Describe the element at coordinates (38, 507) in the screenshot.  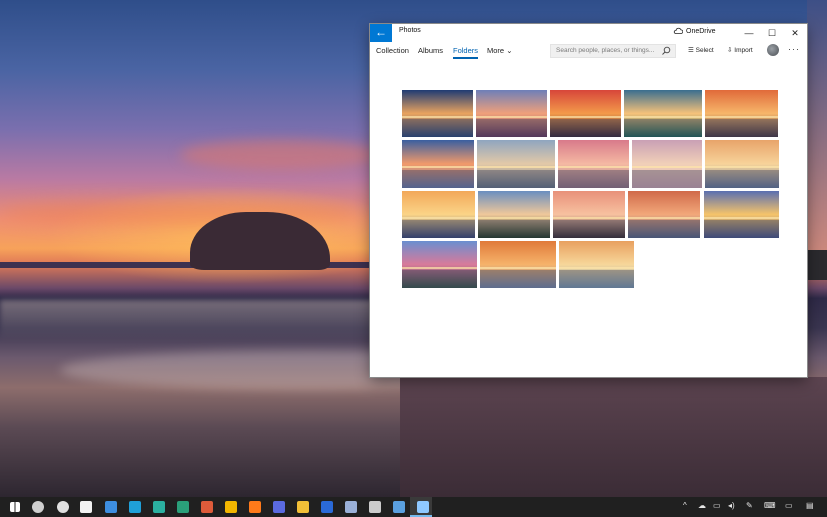
I see `task-view-icon` at that location.